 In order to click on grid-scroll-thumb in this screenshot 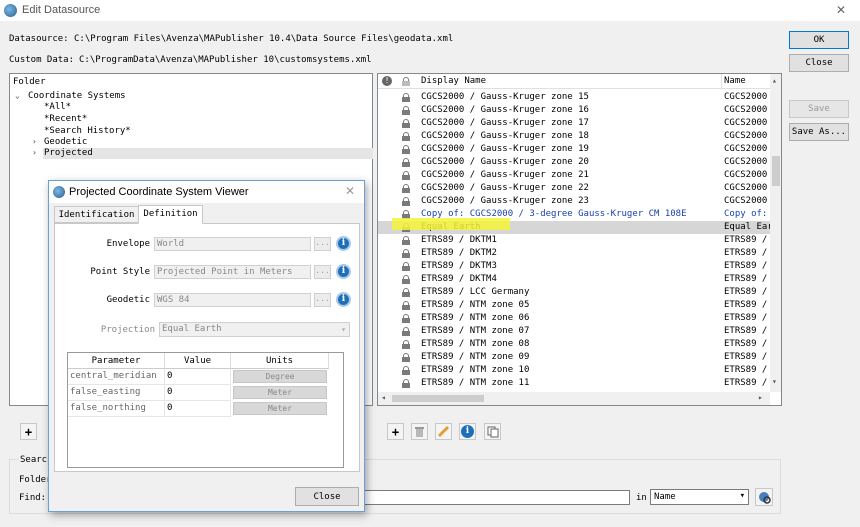, I will do `click(776, 171)`.